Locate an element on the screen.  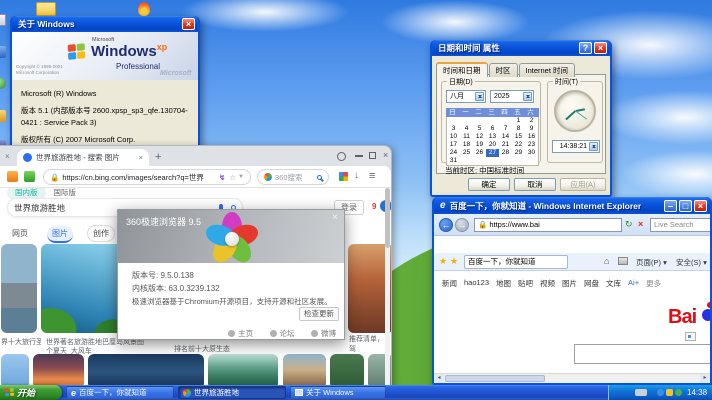
calendar-day: 6 is located at coordinates (492, 129).